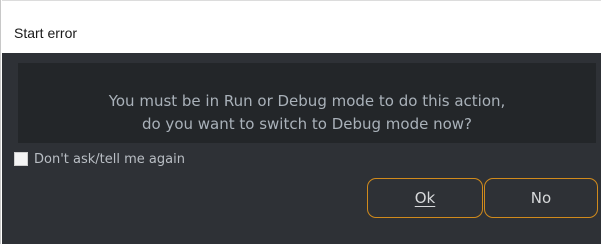  Describe the element at coordinates (21, 159) in the screenshot. I see `dont-ask-again-checkbox` at that location.